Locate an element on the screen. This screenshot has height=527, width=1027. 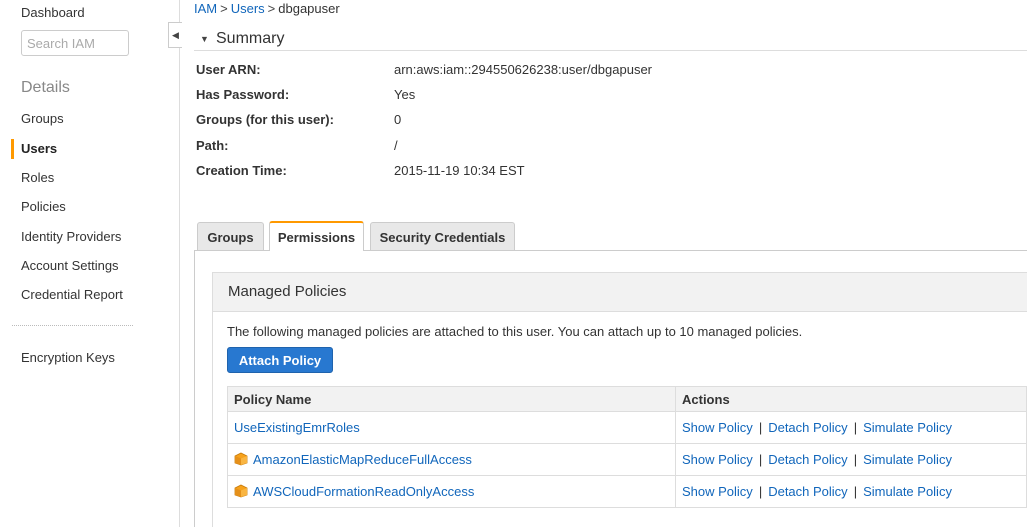
sidebar-item-account-settings: Account Settings is located at coordinates (70, 265).